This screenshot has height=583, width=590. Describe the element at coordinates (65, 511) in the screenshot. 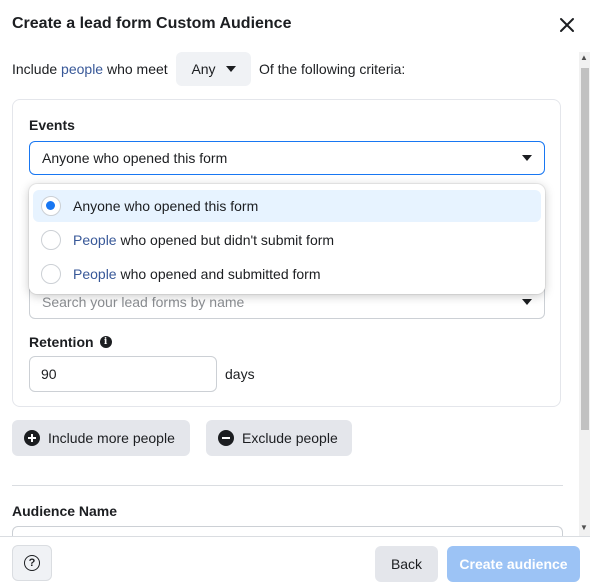

I see `audience-name-label: Audience Name` at that location.